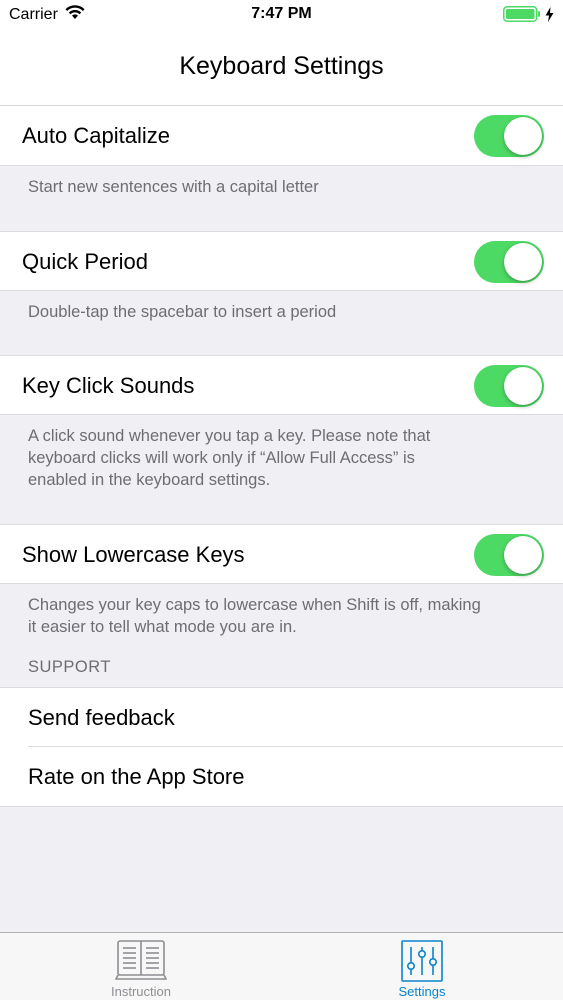 Image resolution: width=563 pixels, height=1000 pixels. I want to click on page-title: Keyboard Settings, so click(281, 66).